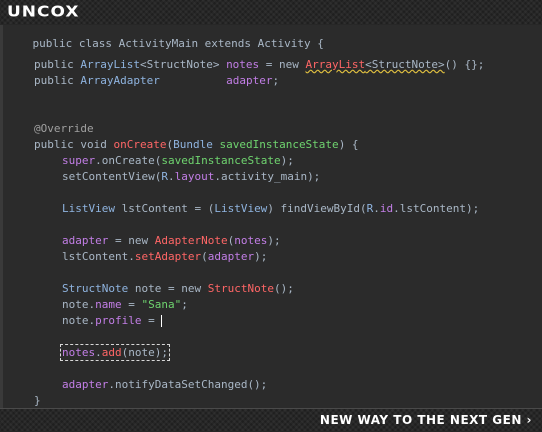 The height and width of the screenshot is (432, 542). I want to click on code-token: profile, so click(118, 320).